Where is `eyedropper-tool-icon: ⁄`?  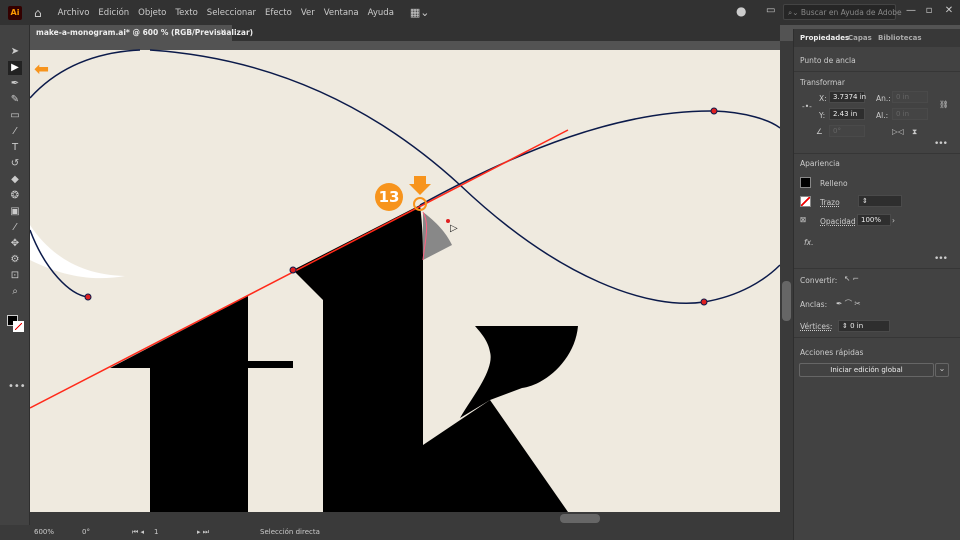
eyedropper-tool-icon: ⁄ is located at coordinates (15, 228).